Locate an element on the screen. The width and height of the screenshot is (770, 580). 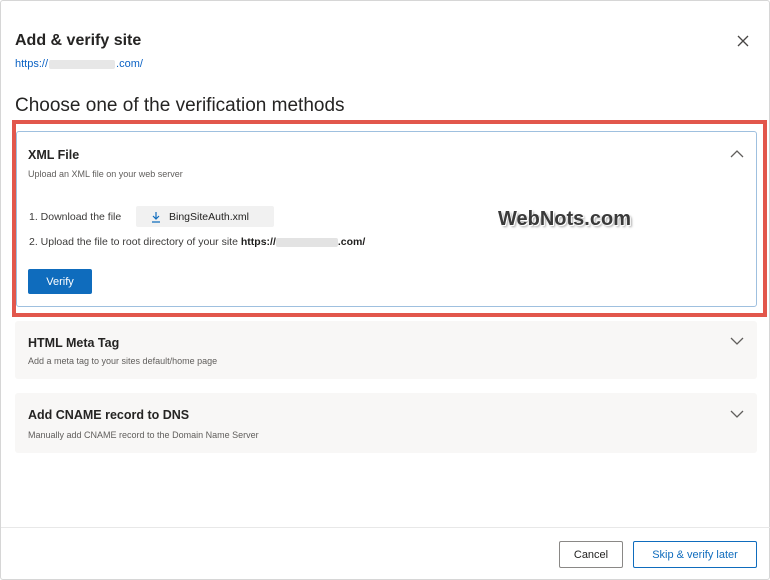
redacted-domain is located at coordinates (82, 64).